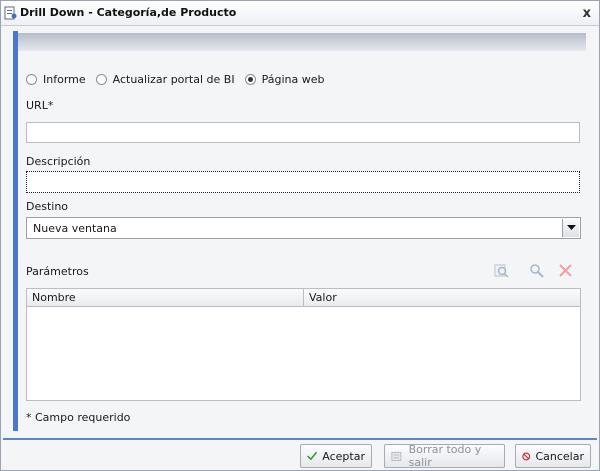 Image resolution: width=600 pixels, height=471 pixels. What do you see at coordinates (47, 206) in the screenshot?
I see `destination-label: Destino` at bounding box center [47, 206].